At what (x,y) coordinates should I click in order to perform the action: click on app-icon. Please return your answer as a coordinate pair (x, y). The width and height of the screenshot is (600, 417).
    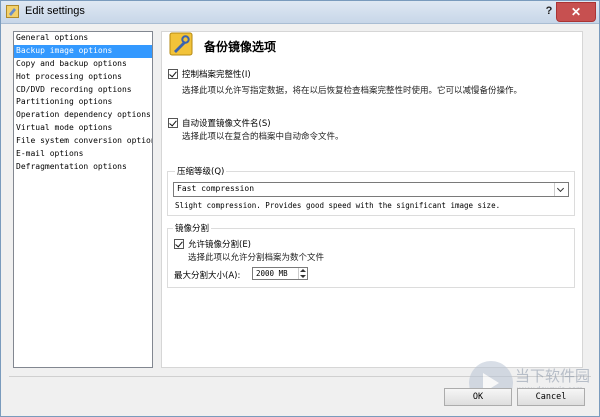
    Looking at the image, I should click on (12, 11).